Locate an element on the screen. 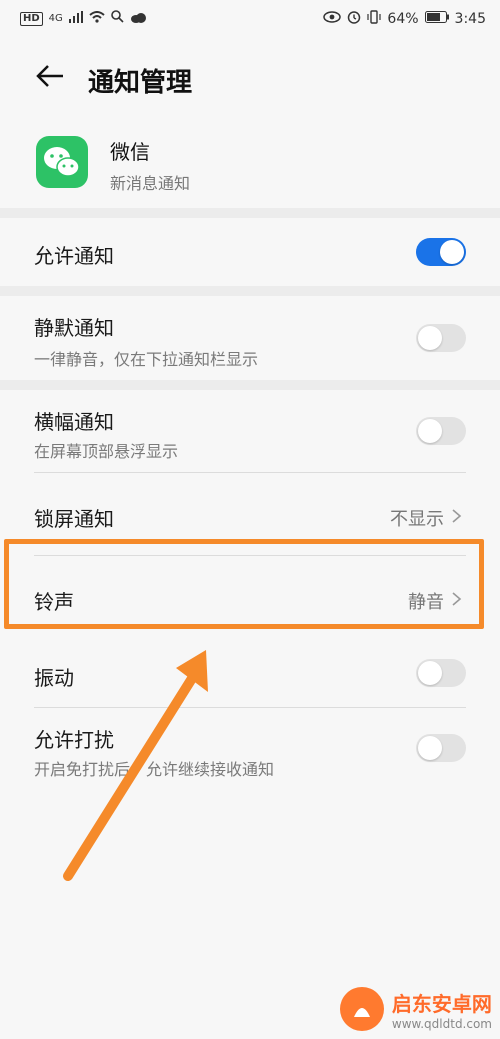 Image resolution: width=500 pixels, height=1039 pixels. alarm-icon is located at coordinates (354, 19).